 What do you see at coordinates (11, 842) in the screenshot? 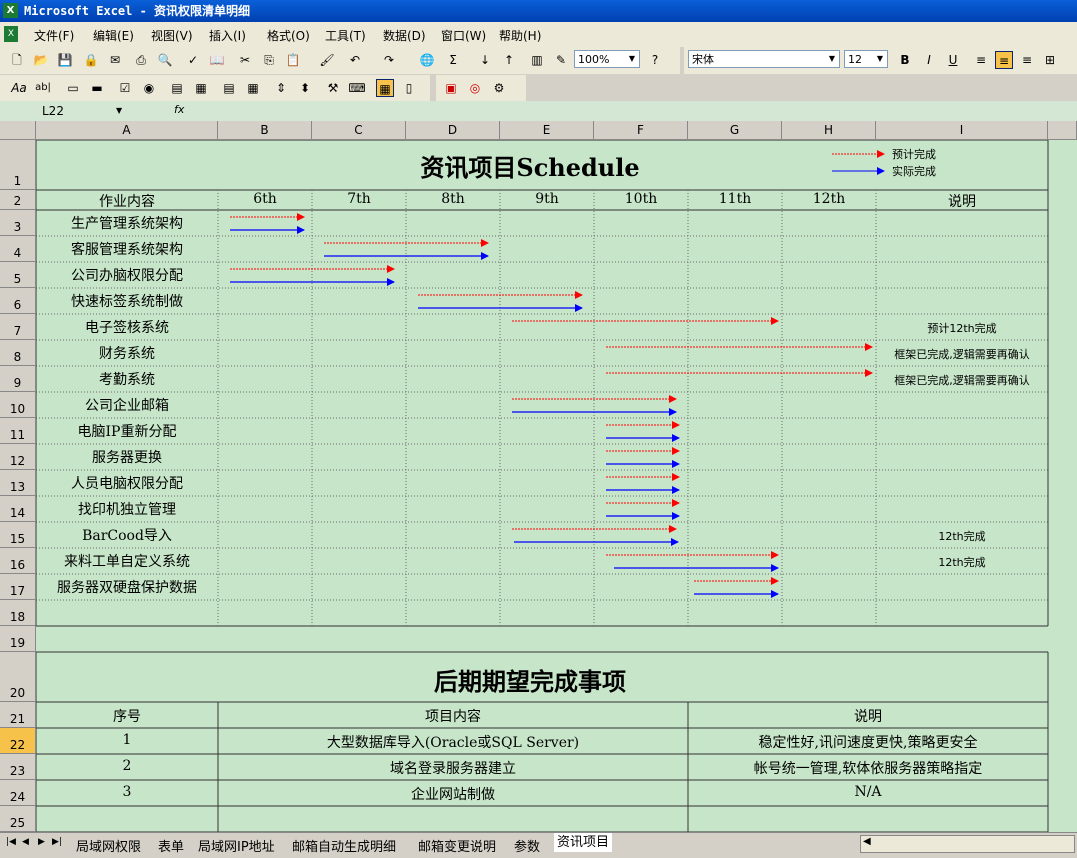
I see `first-sheet-icon: |◀` at bounding box center [11, 842].